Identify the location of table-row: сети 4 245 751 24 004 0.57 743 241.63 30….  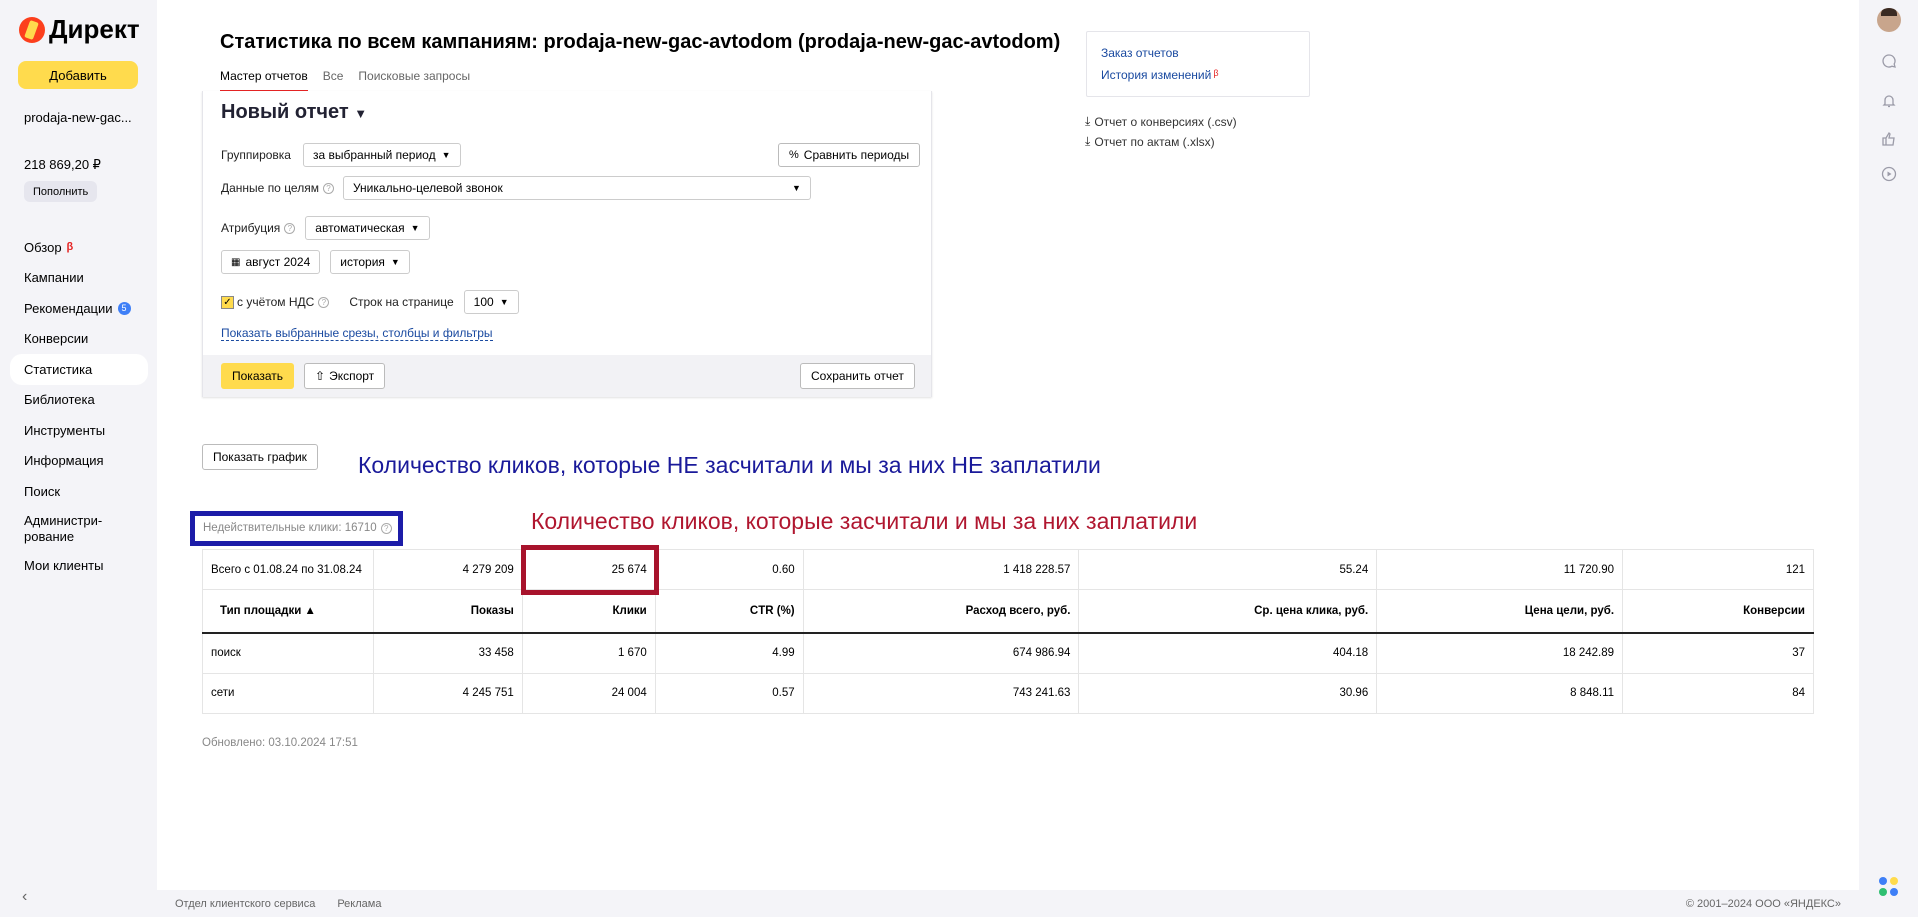
(1008, 693).